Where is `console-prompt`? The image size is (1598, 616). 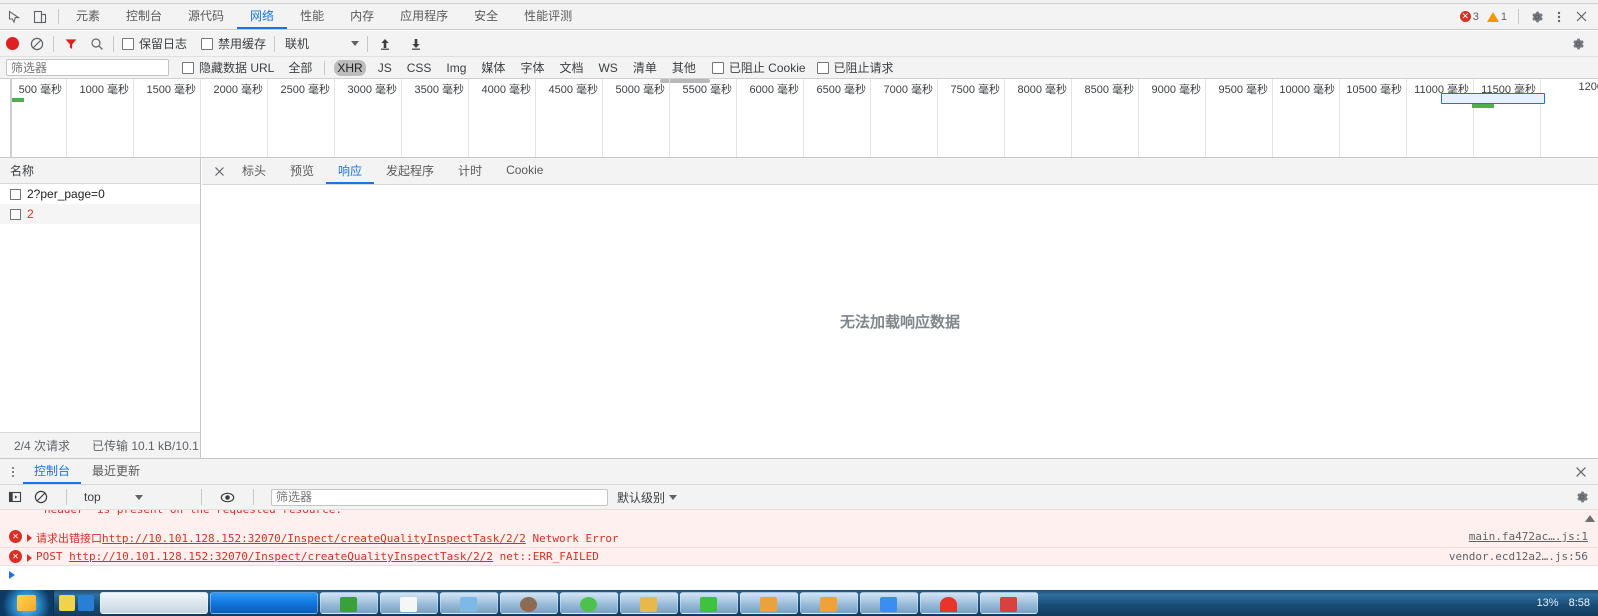 console-prompt is located at coordinates (799, 575).